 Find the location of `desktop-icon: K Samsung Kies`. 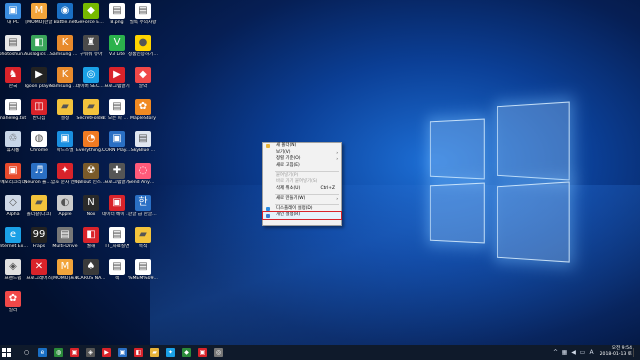

desktop-icon: K Samsung Kies is located at coordinates (65, 46).